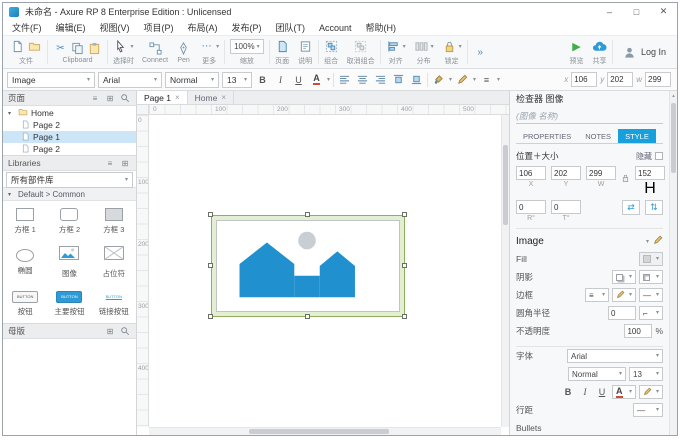 Image resolution: width=680 pixels, height=440 pixels. What do you see at coordinates (247, 46) in the screenshot?
I see `zoom-select: 100% ▾` at bounding box center [247, 46].